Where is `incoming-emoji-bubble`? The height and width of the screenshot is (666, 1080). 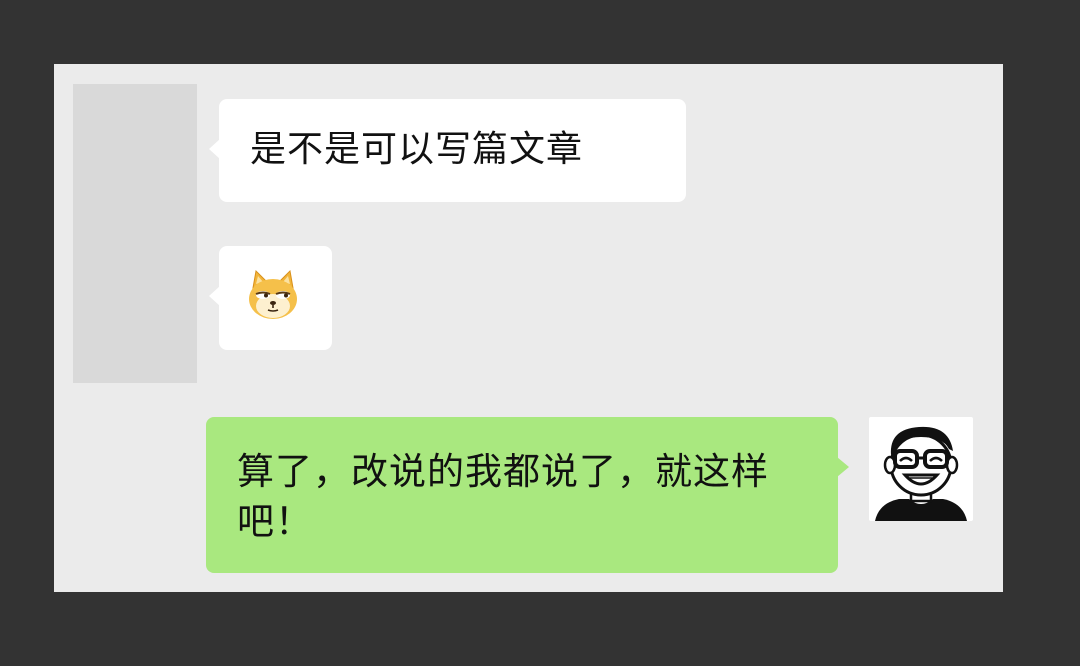 incoming-emoji-bubble is located at coordinates (270, 298).